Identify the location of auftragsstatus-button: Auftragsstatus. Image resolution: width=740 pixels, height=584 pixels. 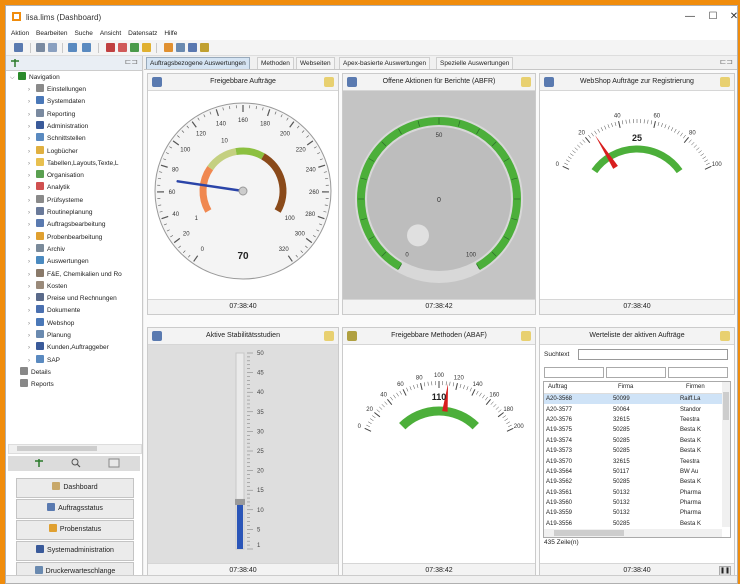
(75, 509).